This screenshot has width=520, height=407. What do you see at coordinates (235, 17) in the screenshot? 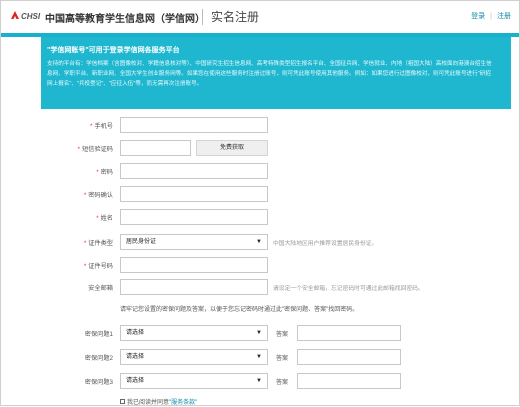
I see `page-title: 实名注册` at bounding box center [235, 17].